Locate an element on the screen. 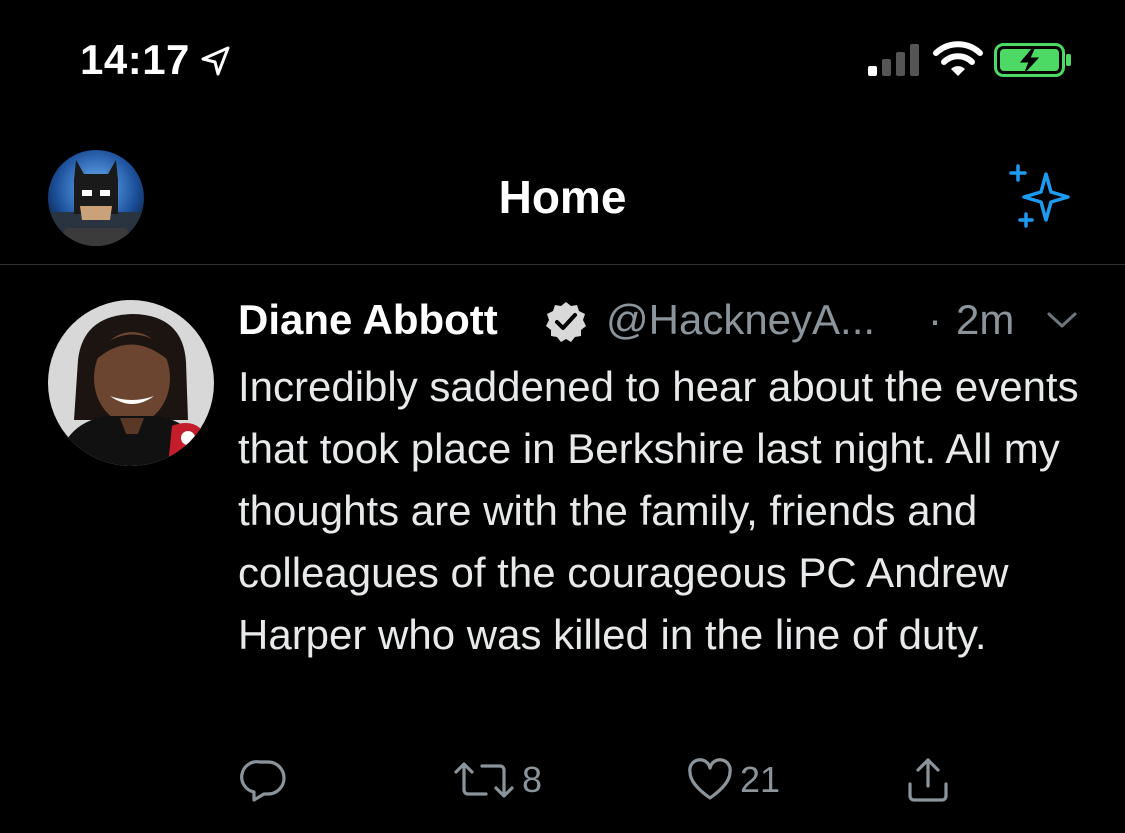 This screenshot has height=833, width=1125. sparkle-icon is located at coordinates (1041, 197).